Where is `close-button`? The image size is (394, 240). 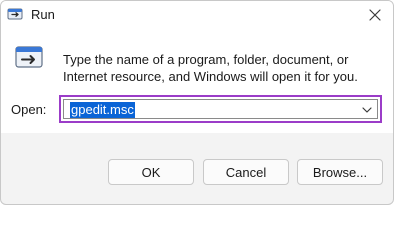
close-button is located at coordinates (375, 15).